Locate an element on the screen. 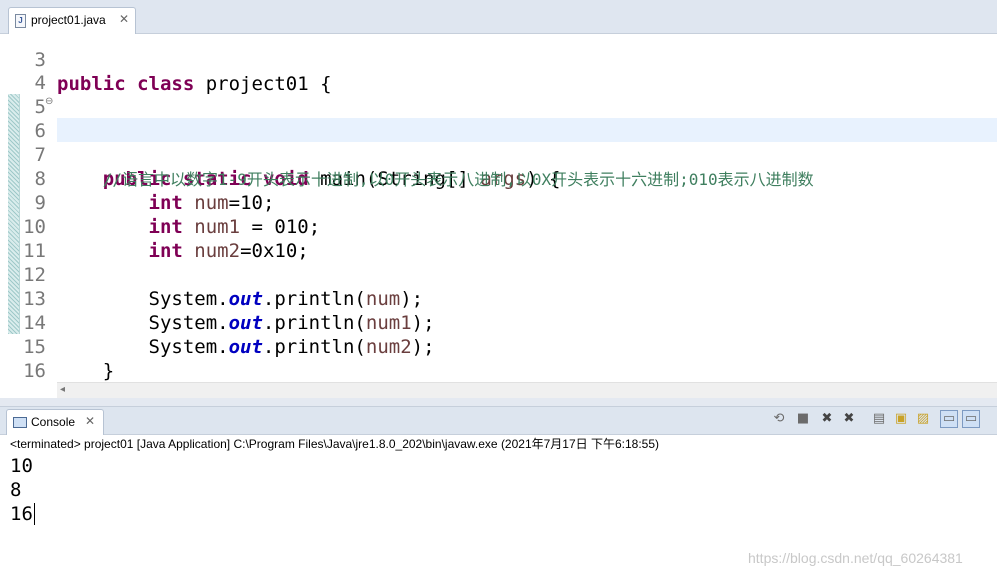 The height and width of the screenshot is (578, 997). code-line: 12 System.out.println(num); is located at coordinates (498, 274).